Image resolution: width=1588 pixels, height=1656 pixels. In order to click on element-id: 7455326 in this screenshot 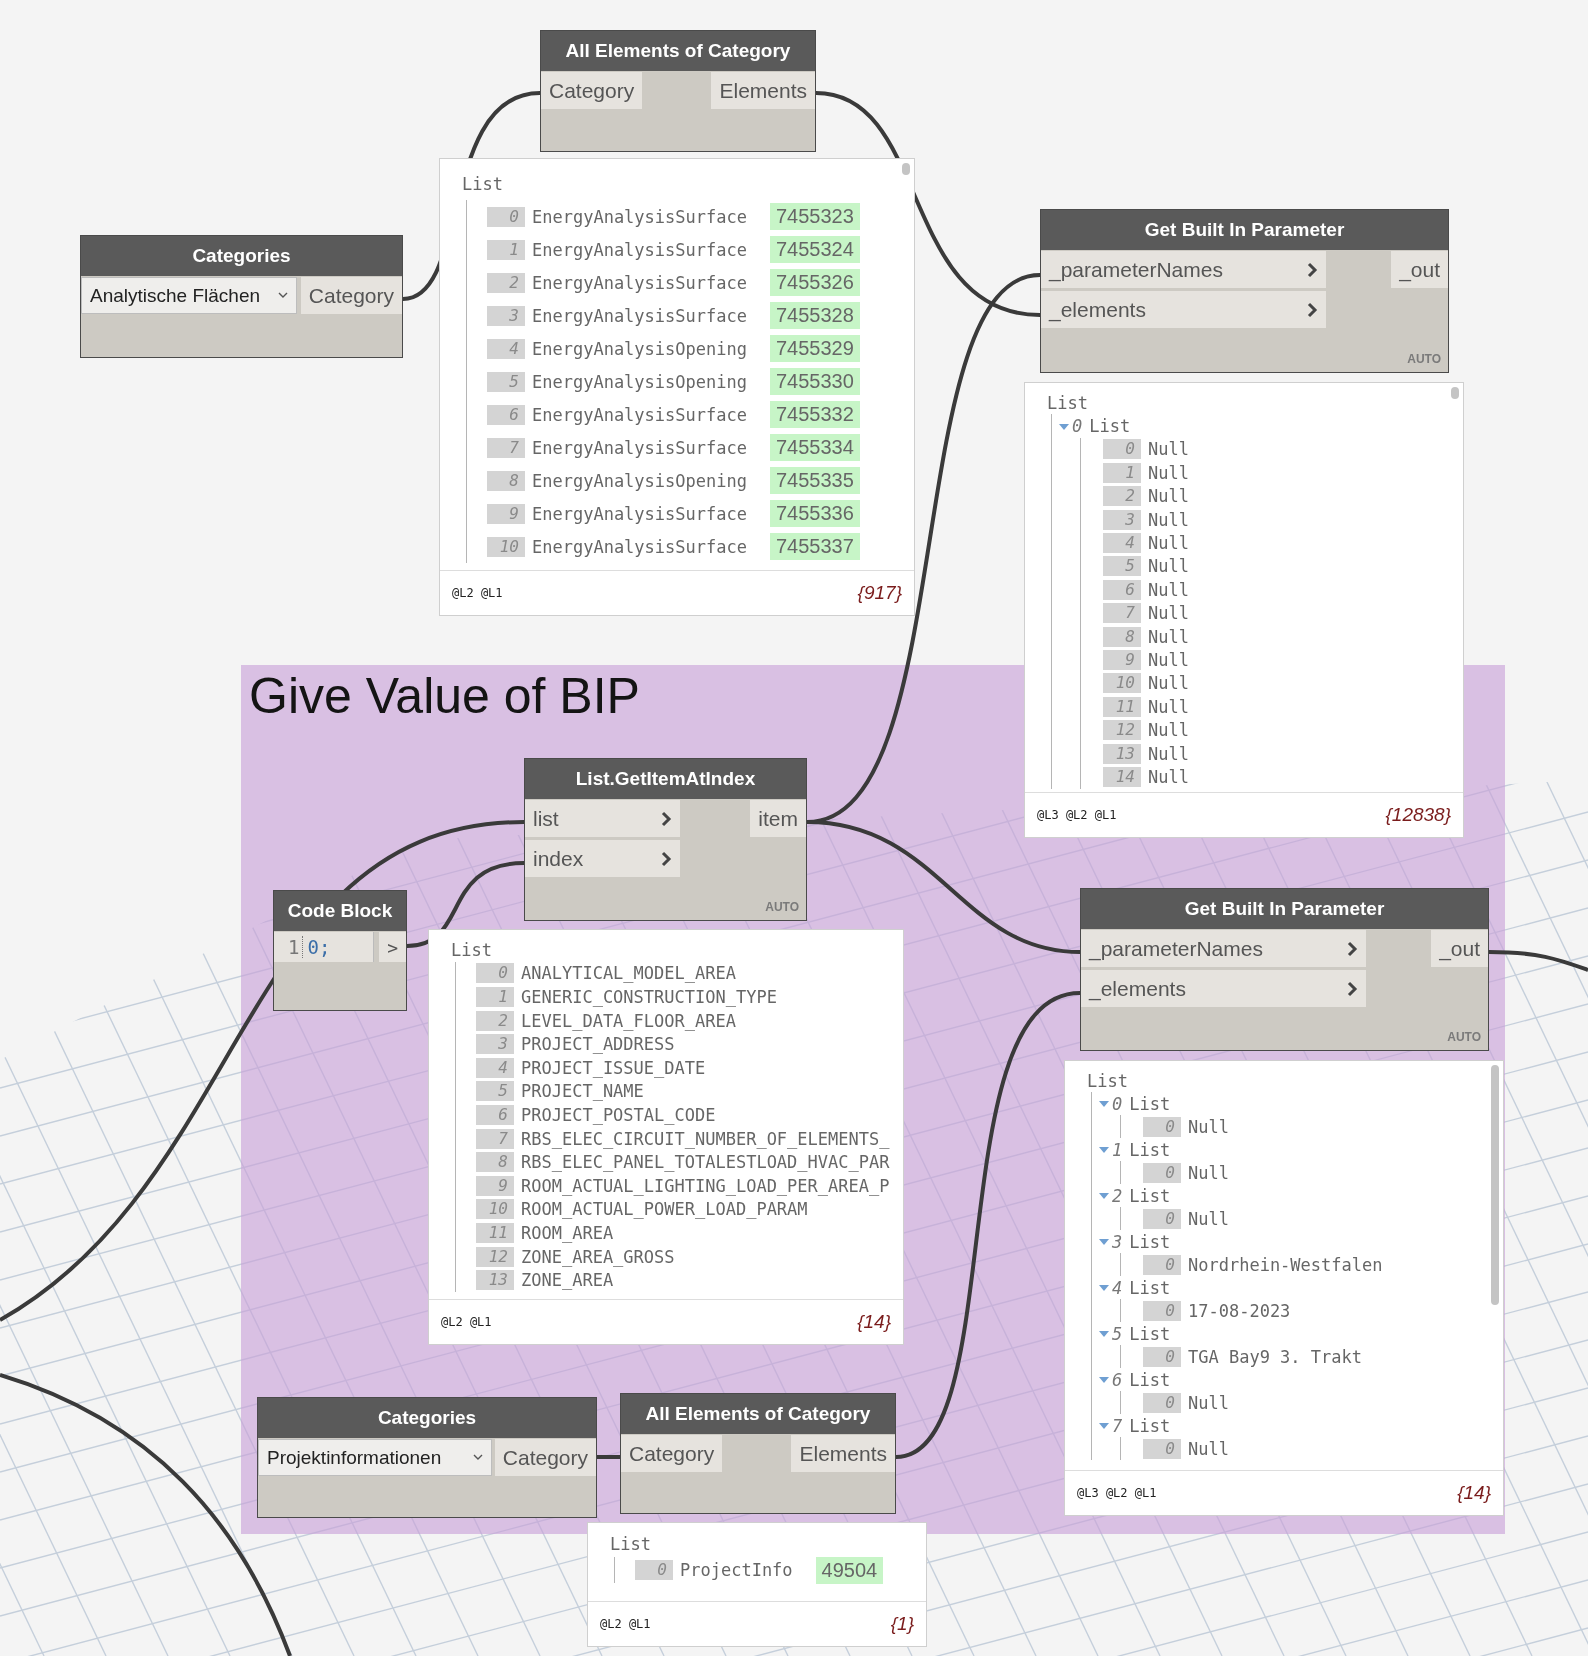, I will do `click(814, 282)`.